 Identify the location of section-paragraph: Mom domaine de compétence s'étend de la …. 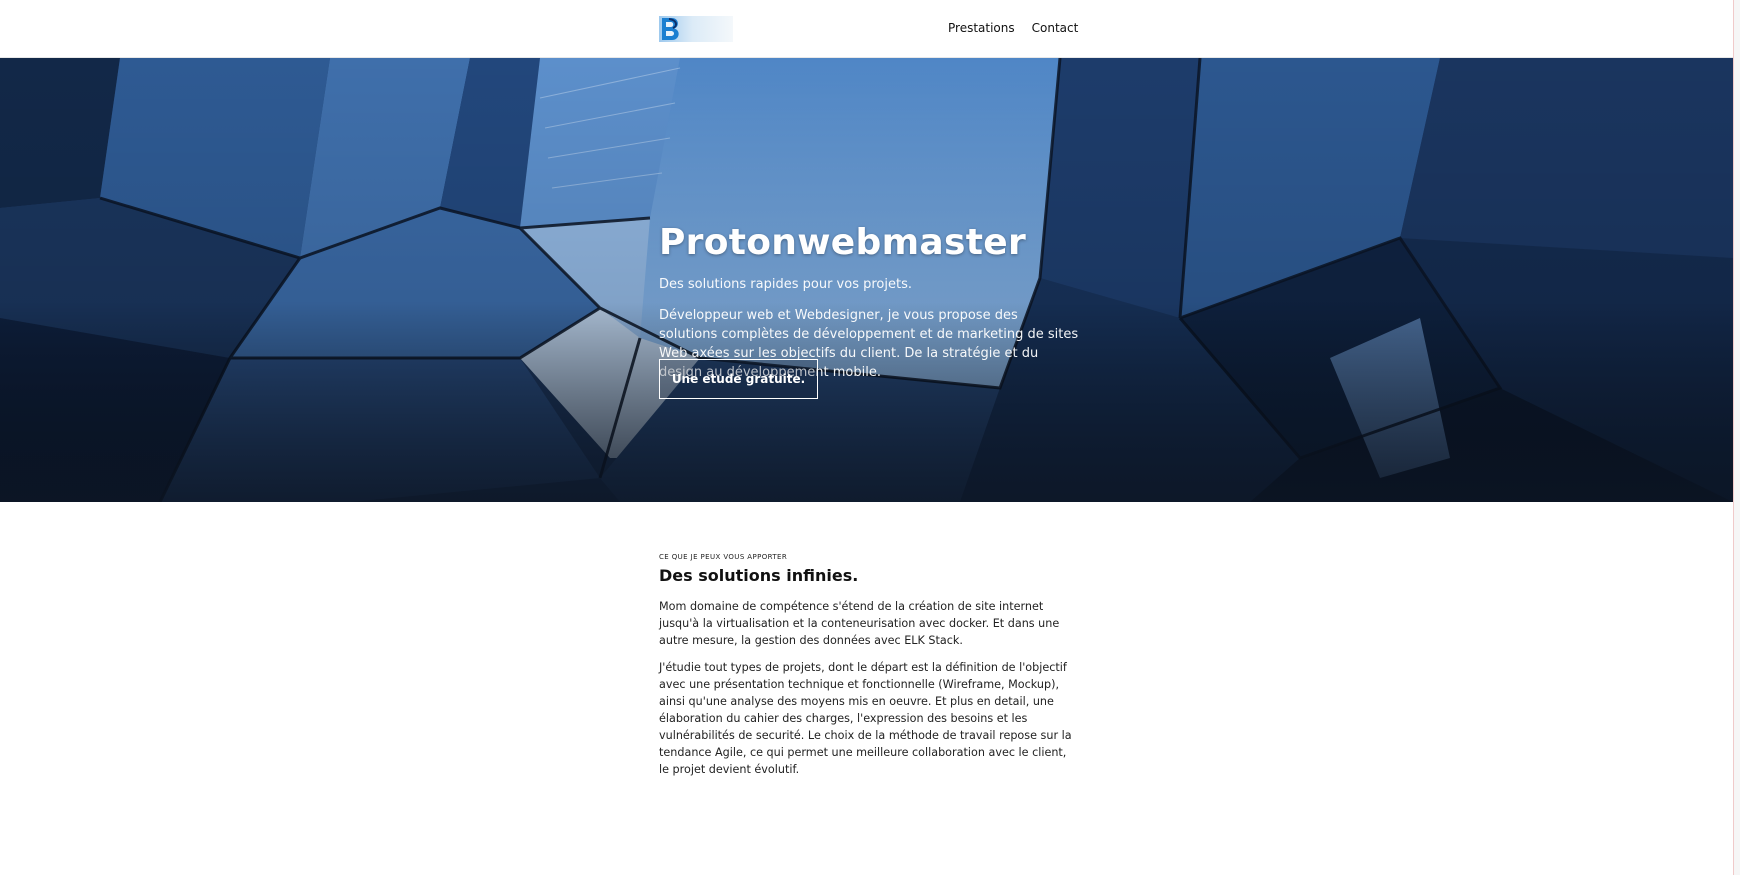
(859, 623).